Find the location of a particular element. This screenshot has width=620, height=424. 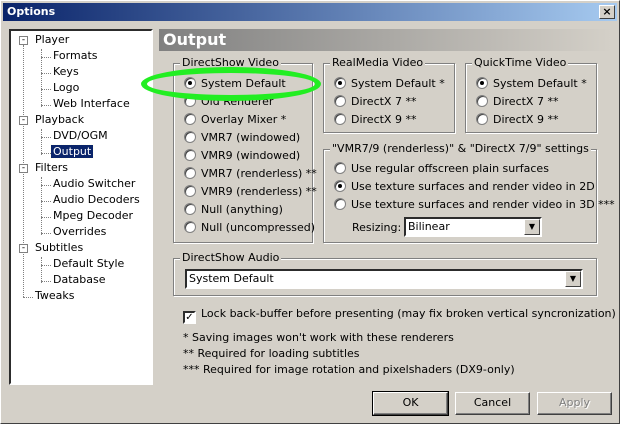

radio-rm-directx9: DirectX 9 ** is located at coordinates (375, 120).